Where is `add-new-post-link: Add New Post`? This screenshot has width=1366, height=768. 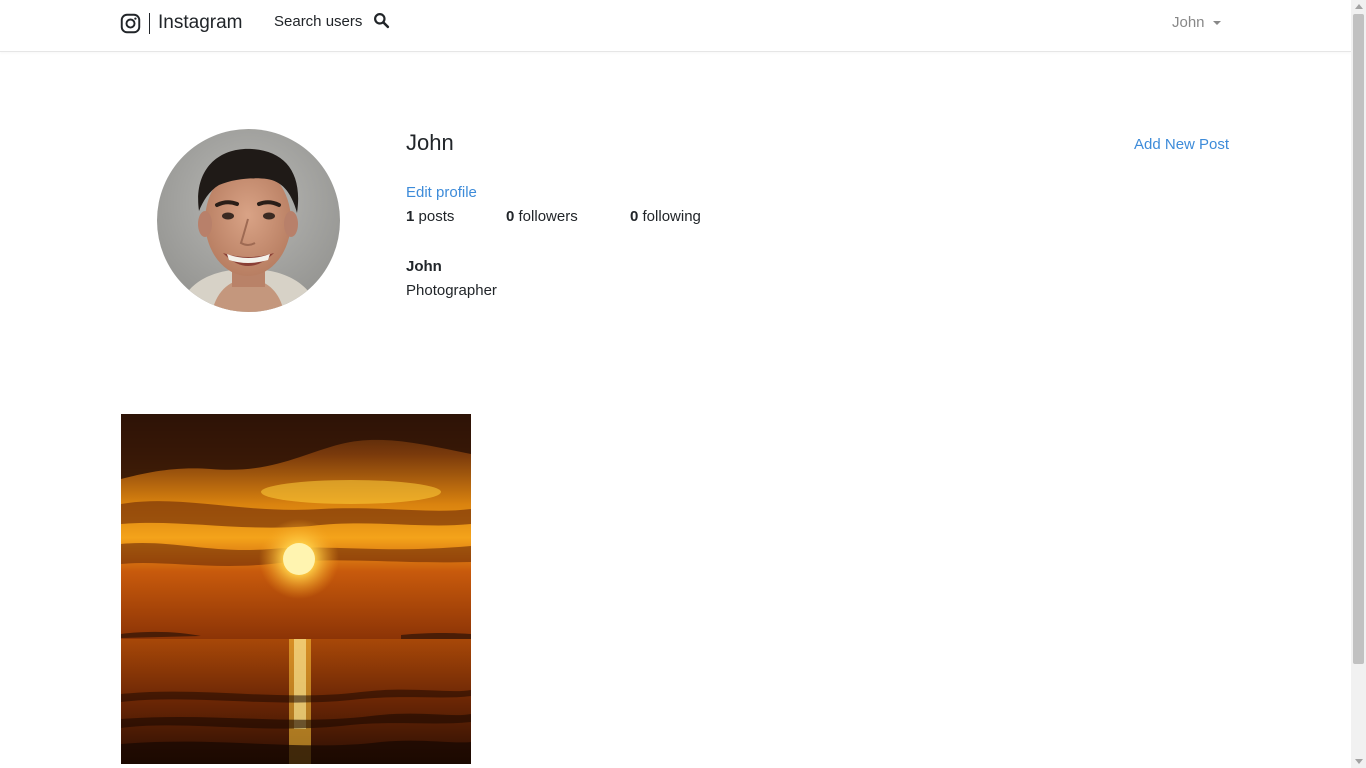 add-new-post-link: Add New Post is located at coordinates (1181, 144).